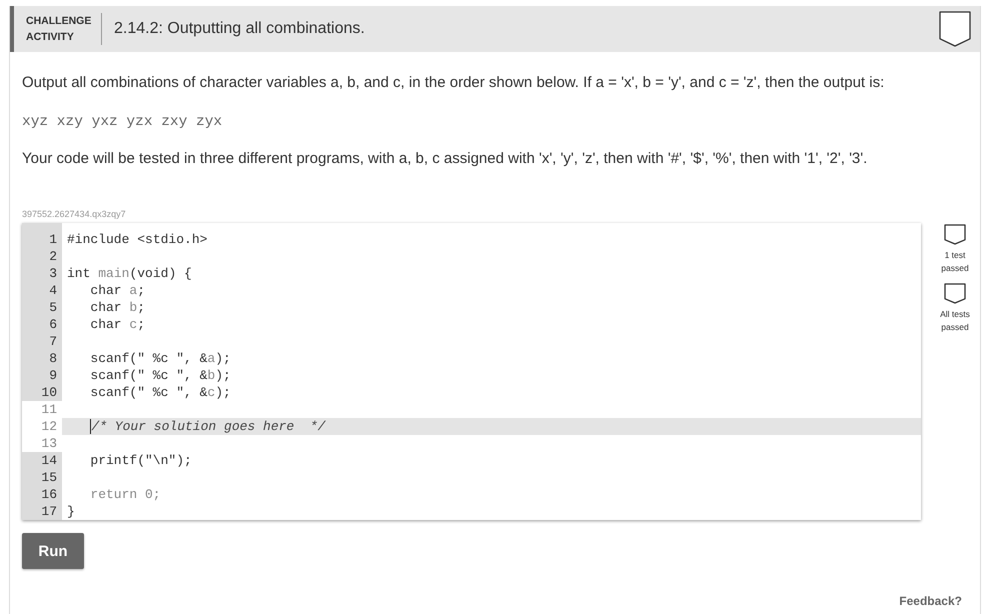  I want to click on line-number: 15, so click(49, 477).